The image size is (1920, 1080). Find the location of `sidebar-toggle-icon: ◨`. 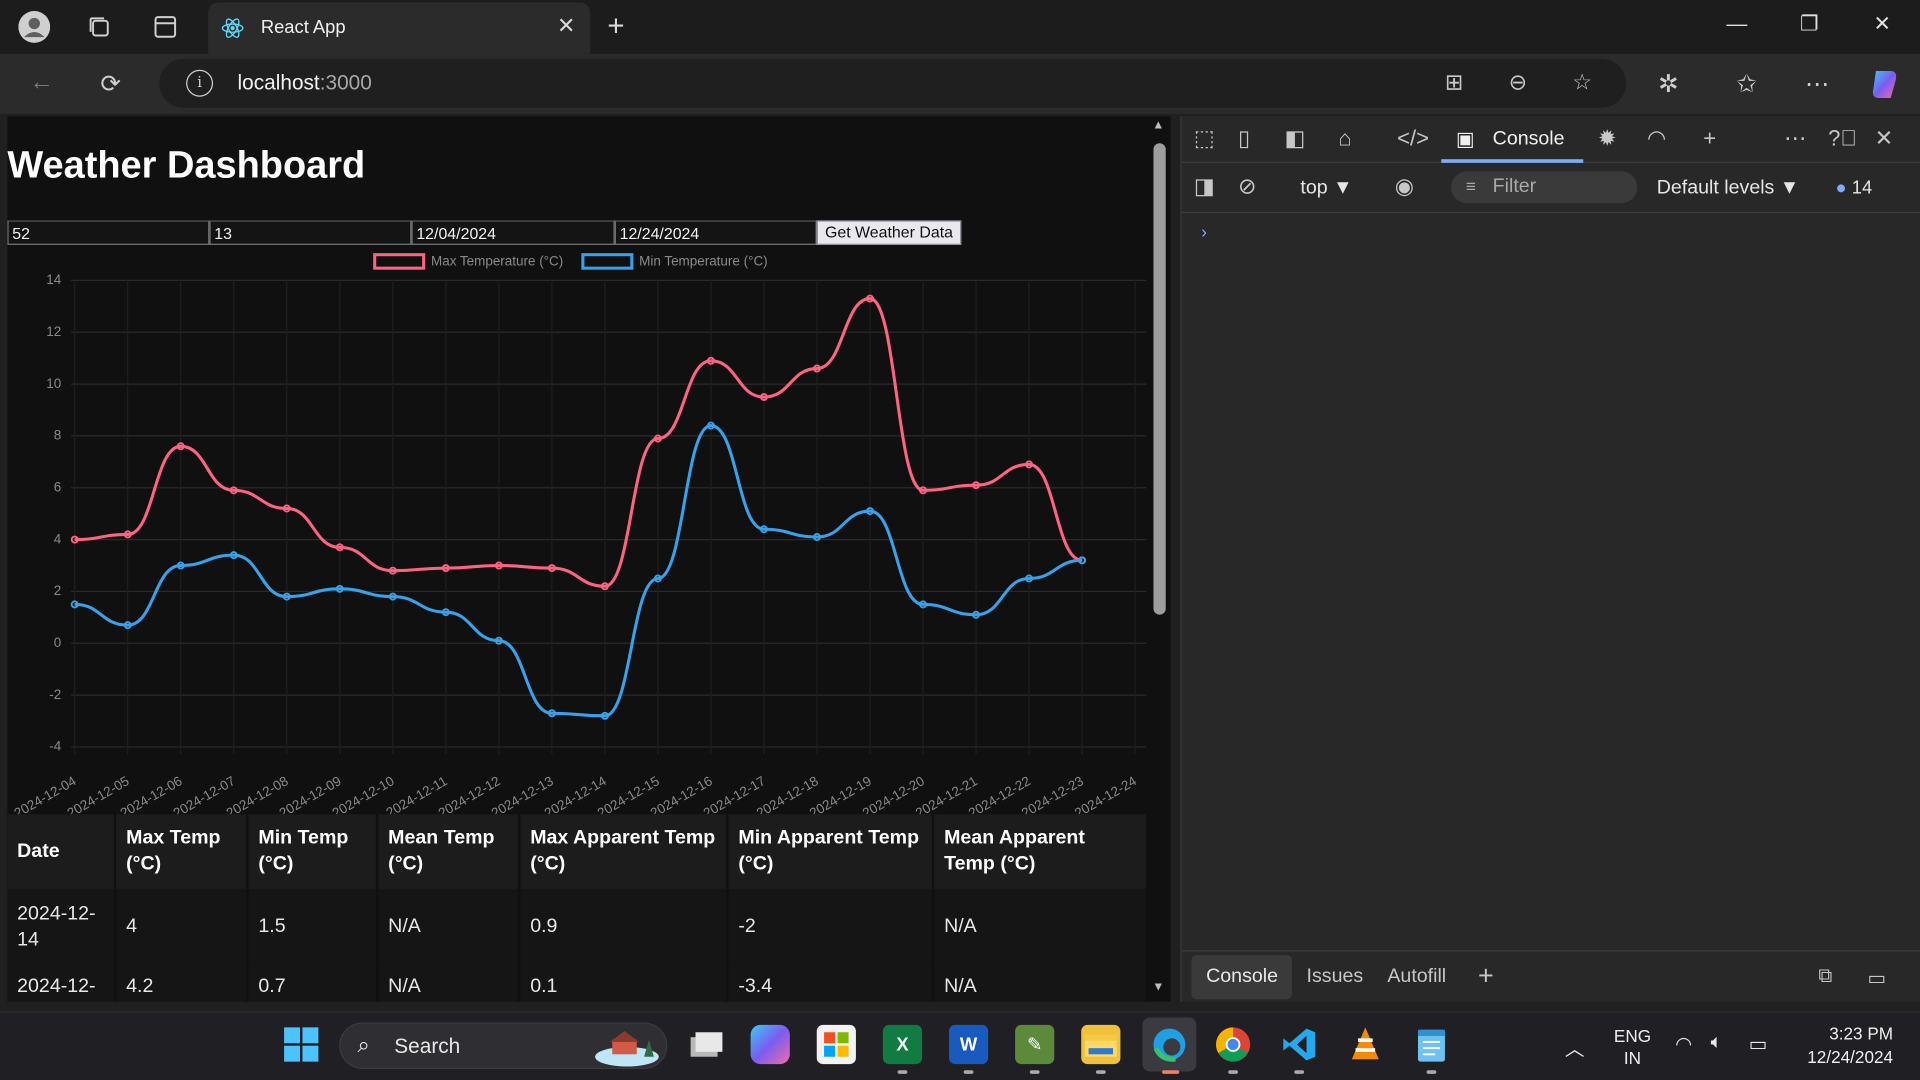

sidebar-toggle-icon: ◨ is located at coordinates (1204, 187).